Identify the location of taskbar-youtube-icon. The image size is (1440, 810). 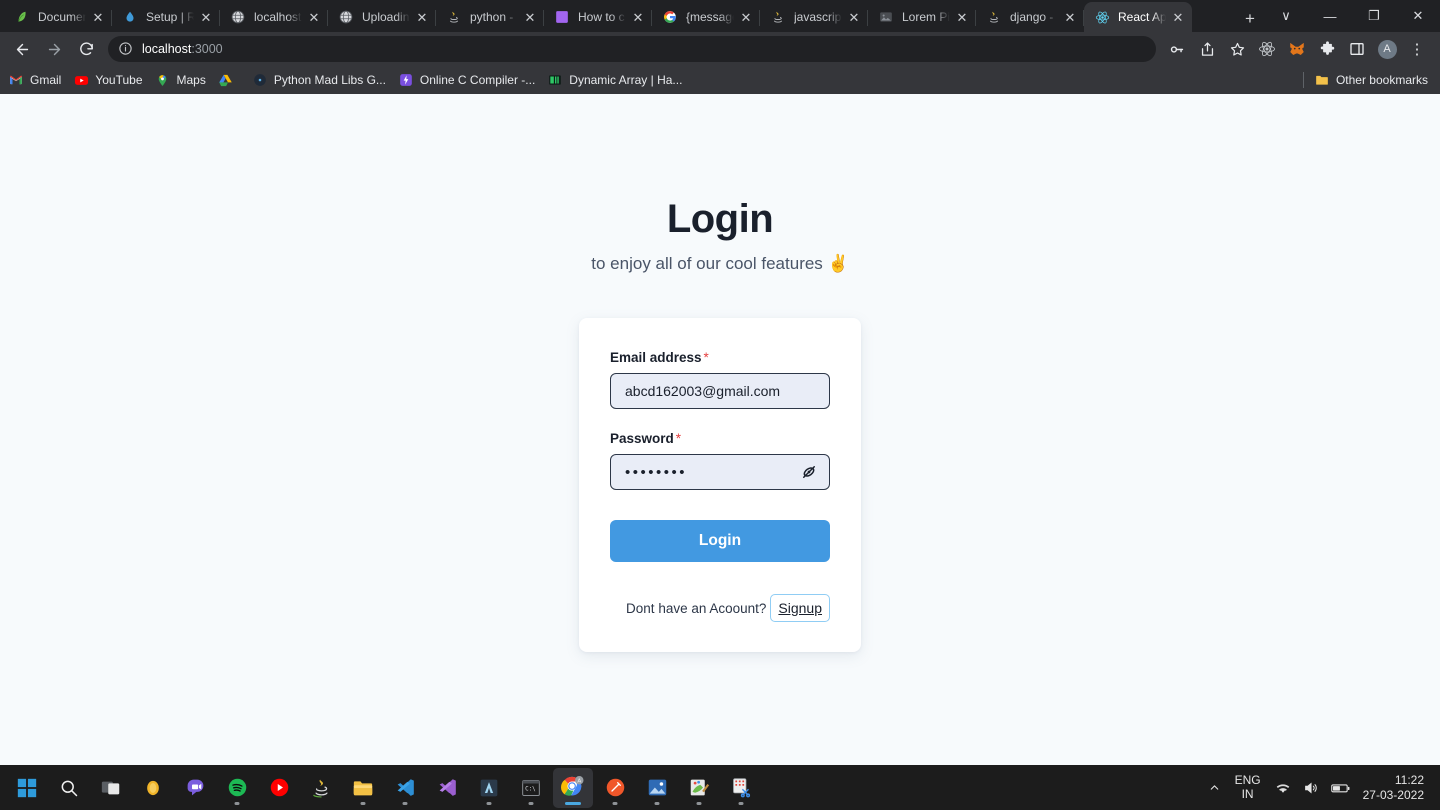
(279, 788).